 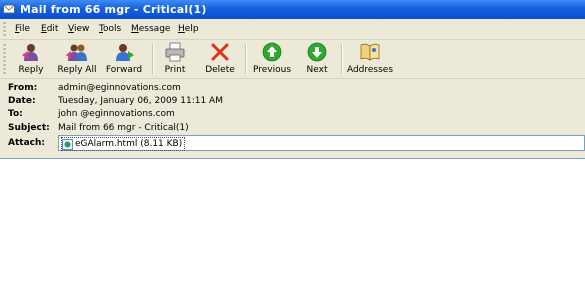 I want to click on previous-button: Previous, so click(x=272, y=59).